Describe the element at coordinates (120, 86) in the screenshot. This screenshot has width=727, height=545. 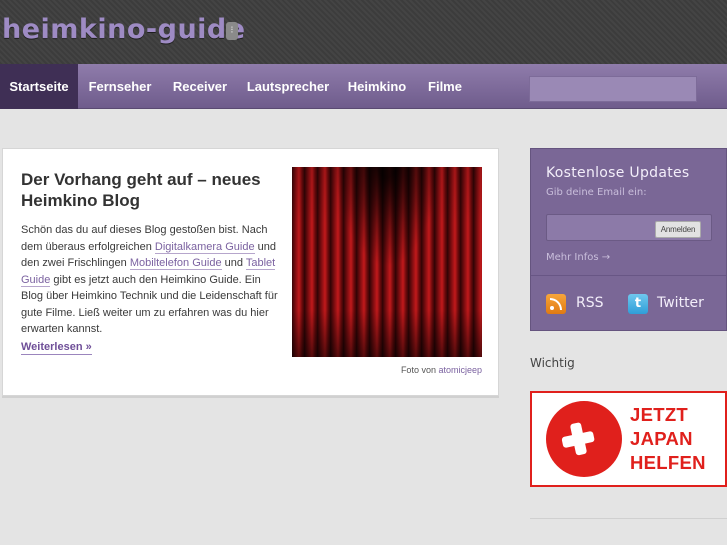
I see `nav-item-fernseher: Fernseher` at that location.